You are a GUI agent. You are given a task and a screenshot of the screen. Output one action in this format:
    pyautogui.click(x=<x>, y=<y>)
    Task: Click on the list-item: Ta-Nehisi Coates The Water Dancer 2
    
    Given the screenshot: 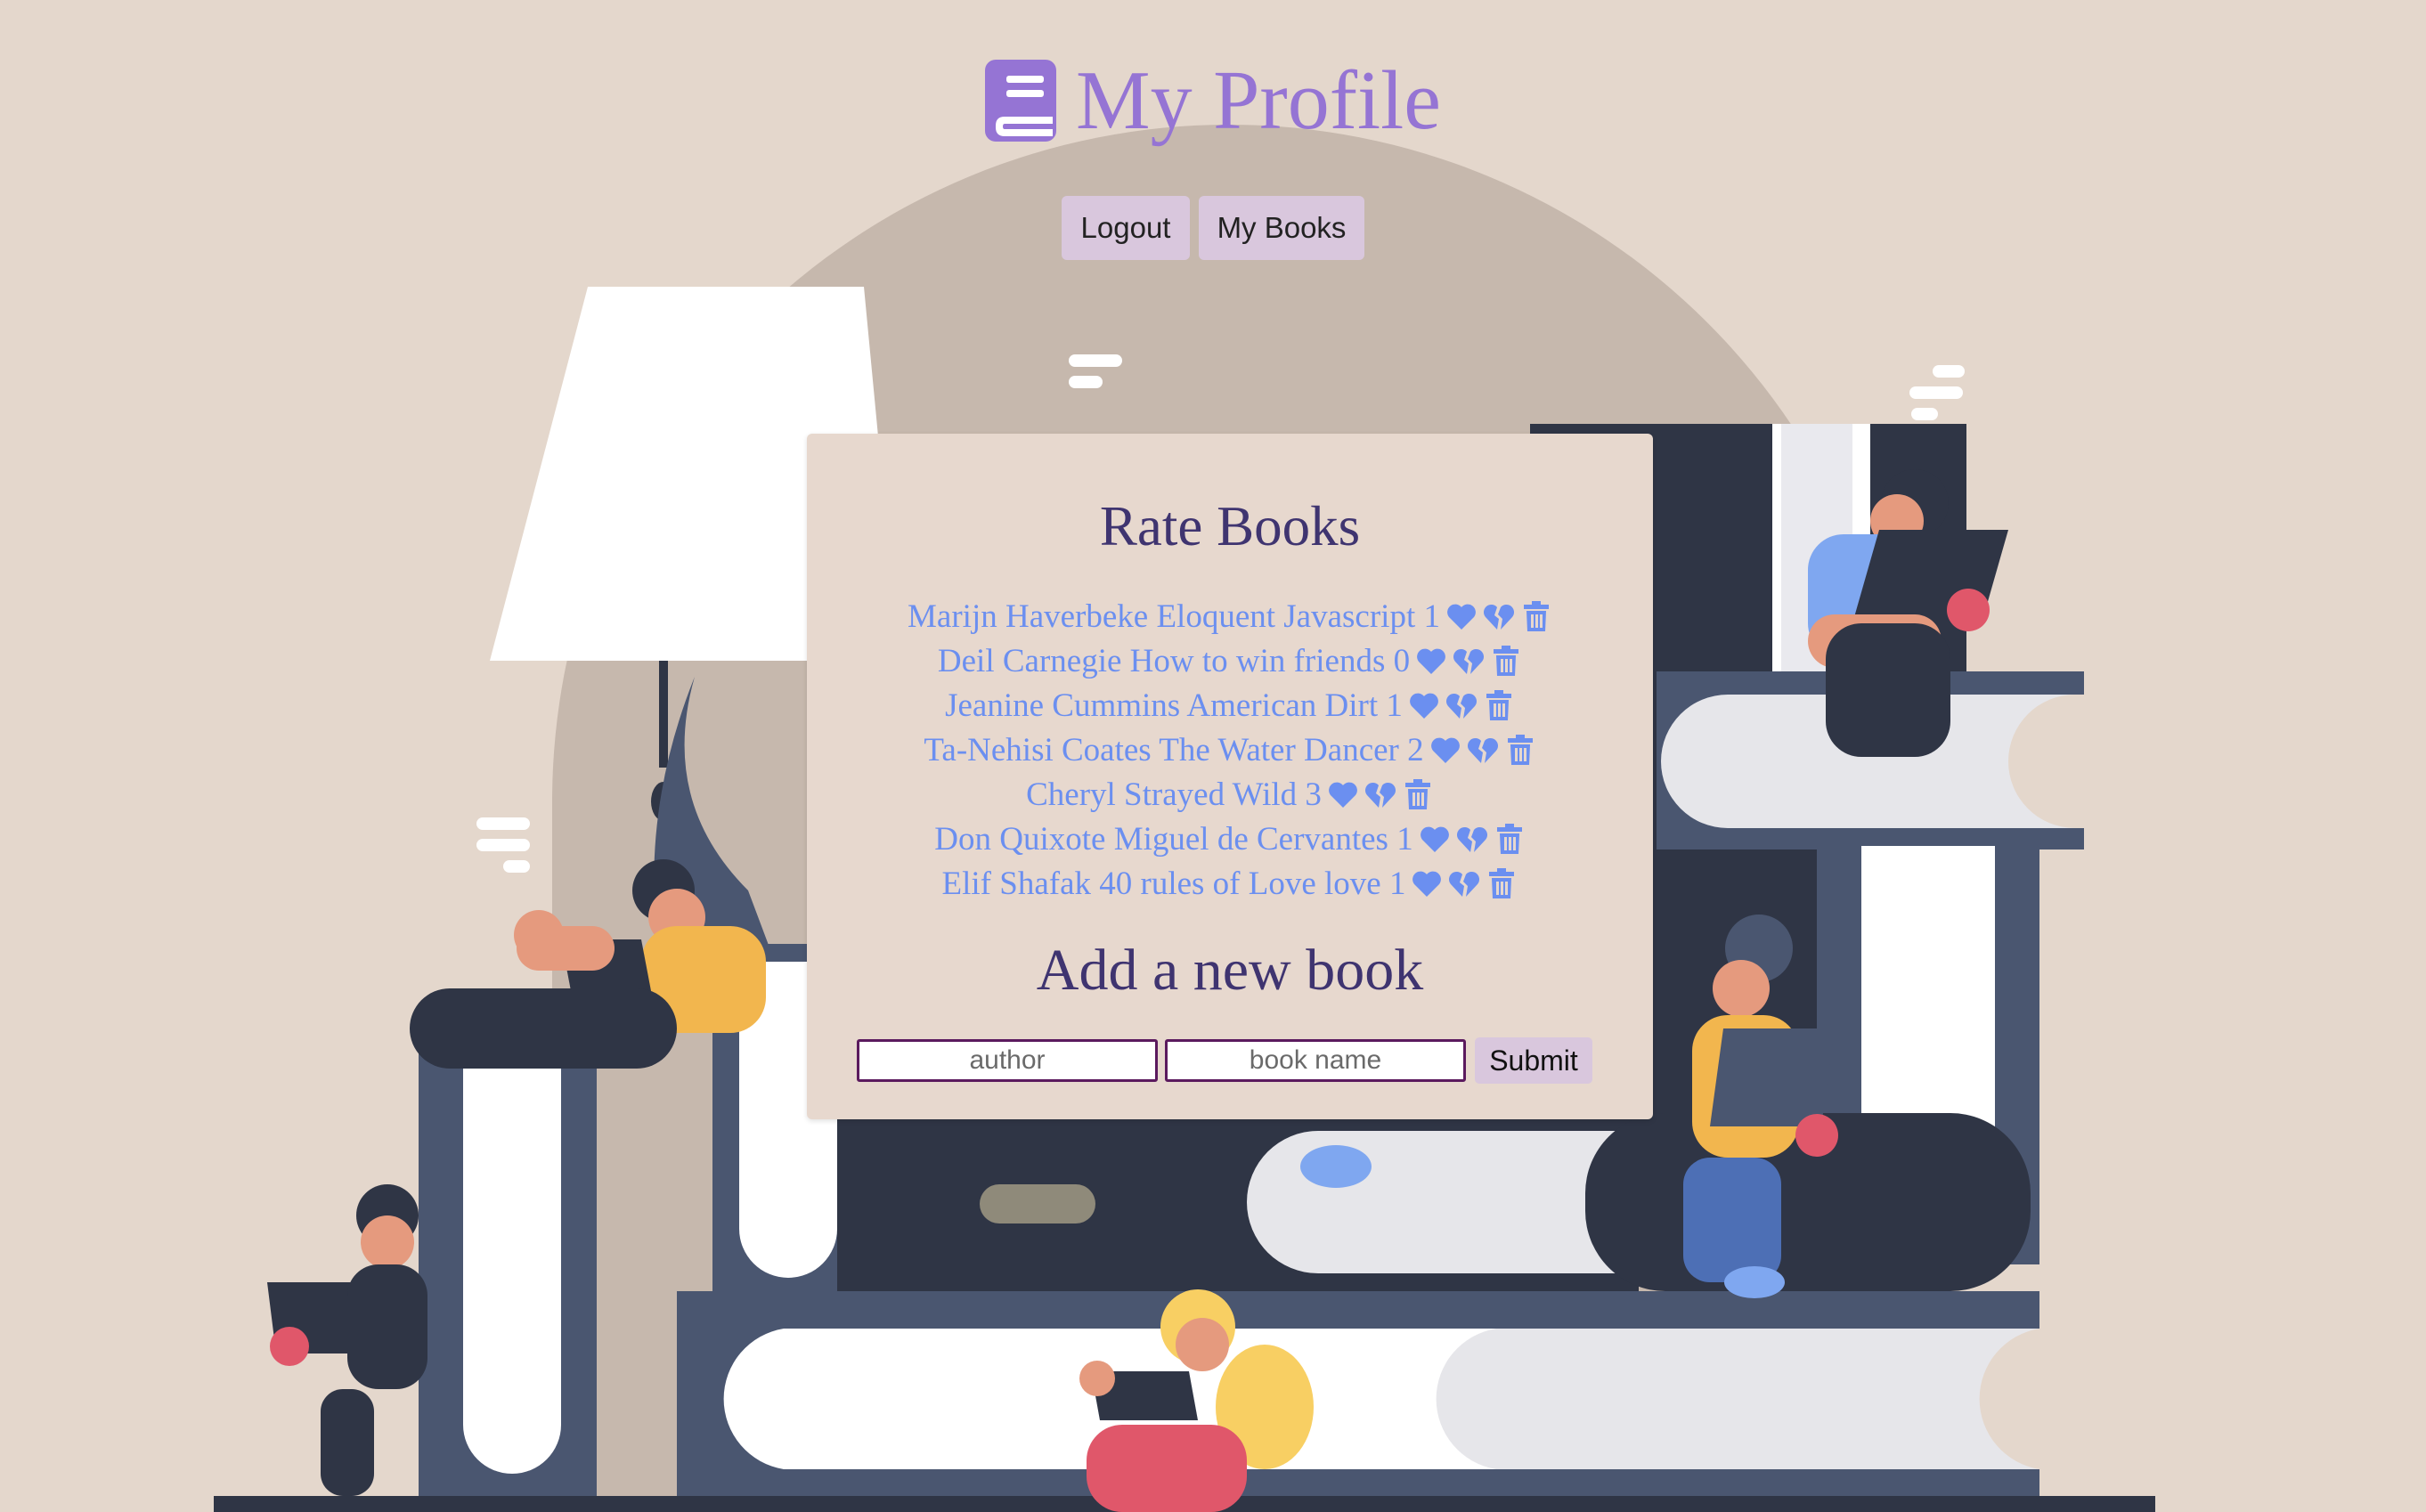 What is the action you would take?
    pyautogui.click(x=1230, y=750)
    